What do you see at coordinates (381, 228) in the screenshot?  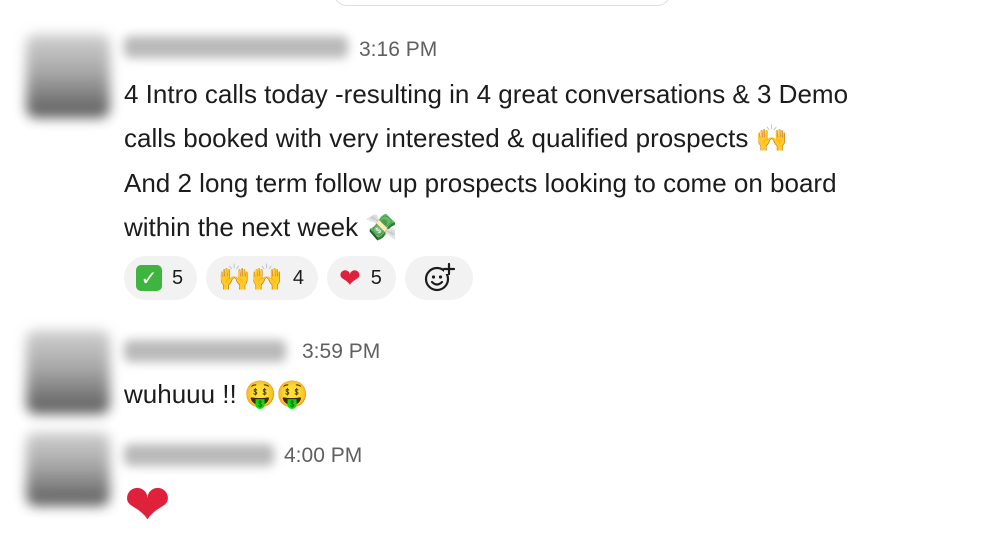 I see `money-with-wings-emoji: 💸` at bounding box center [381, 228].